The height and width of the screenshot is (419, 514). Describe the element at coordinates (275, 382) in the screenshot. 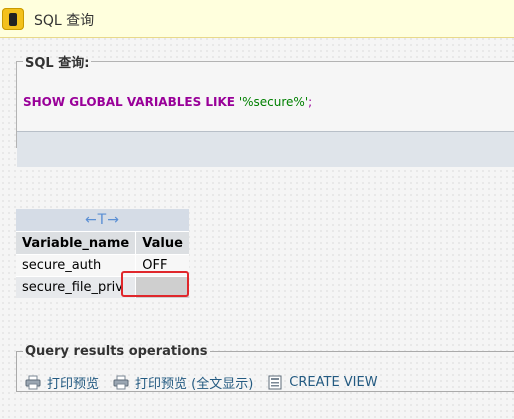

I see `view-icon` at that location.